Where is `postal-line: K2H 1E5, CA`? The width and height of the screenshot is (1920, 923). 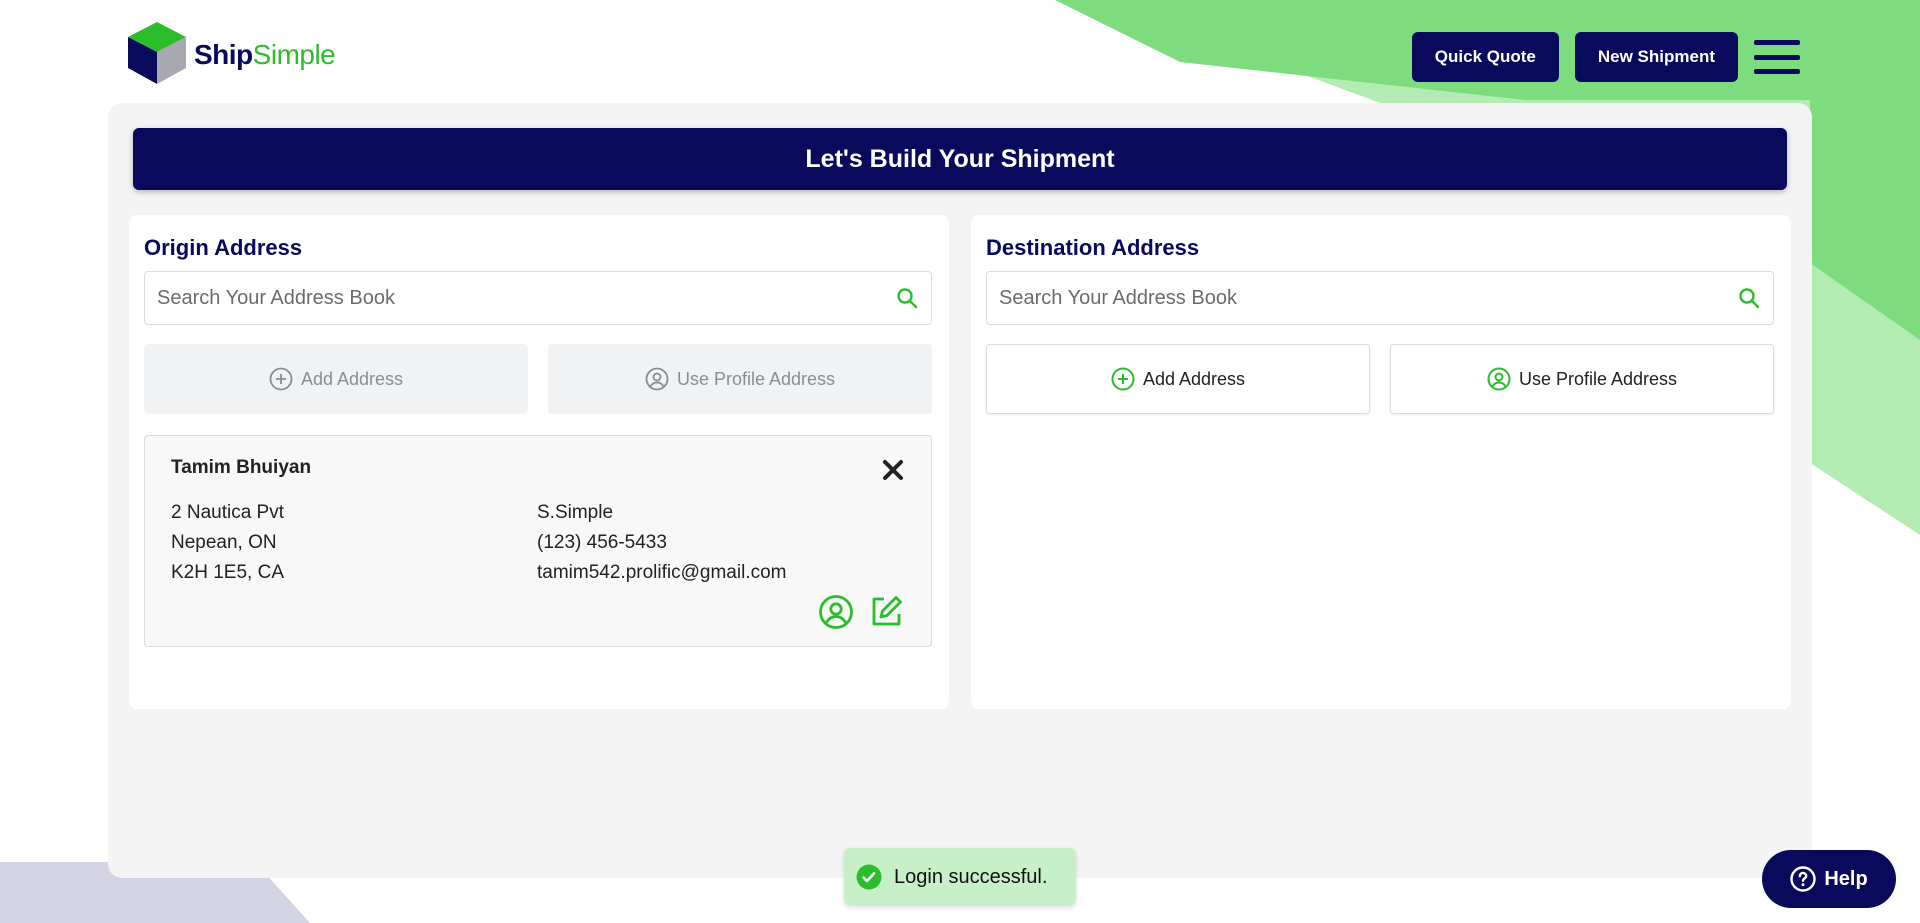
postal-line: K2H 1E5, CA is located at coordinates (227, 572).